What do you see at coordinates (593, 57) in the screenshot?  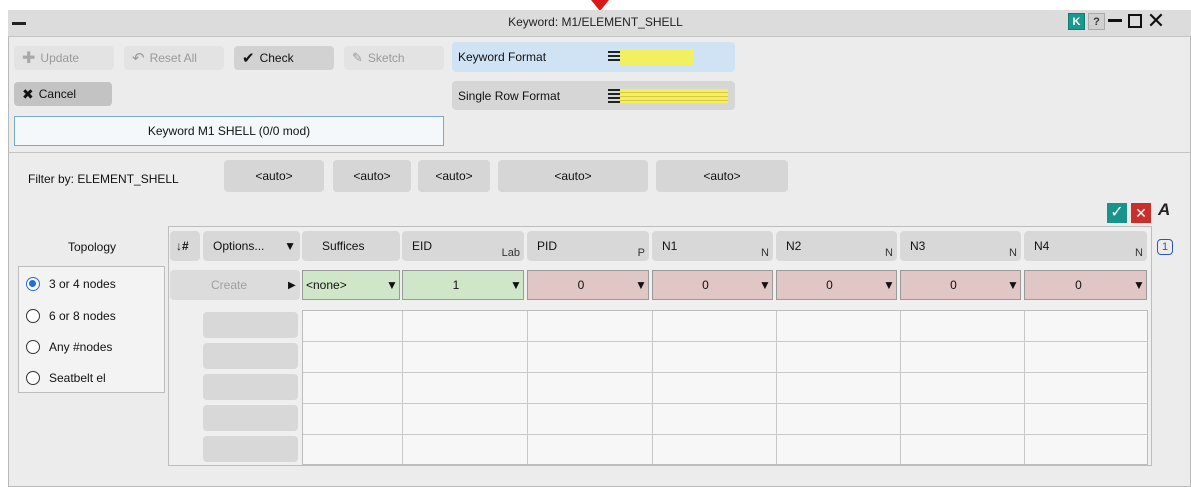 I see `keyword-format-option: Keyword Format` at bounding box center [593, 57].